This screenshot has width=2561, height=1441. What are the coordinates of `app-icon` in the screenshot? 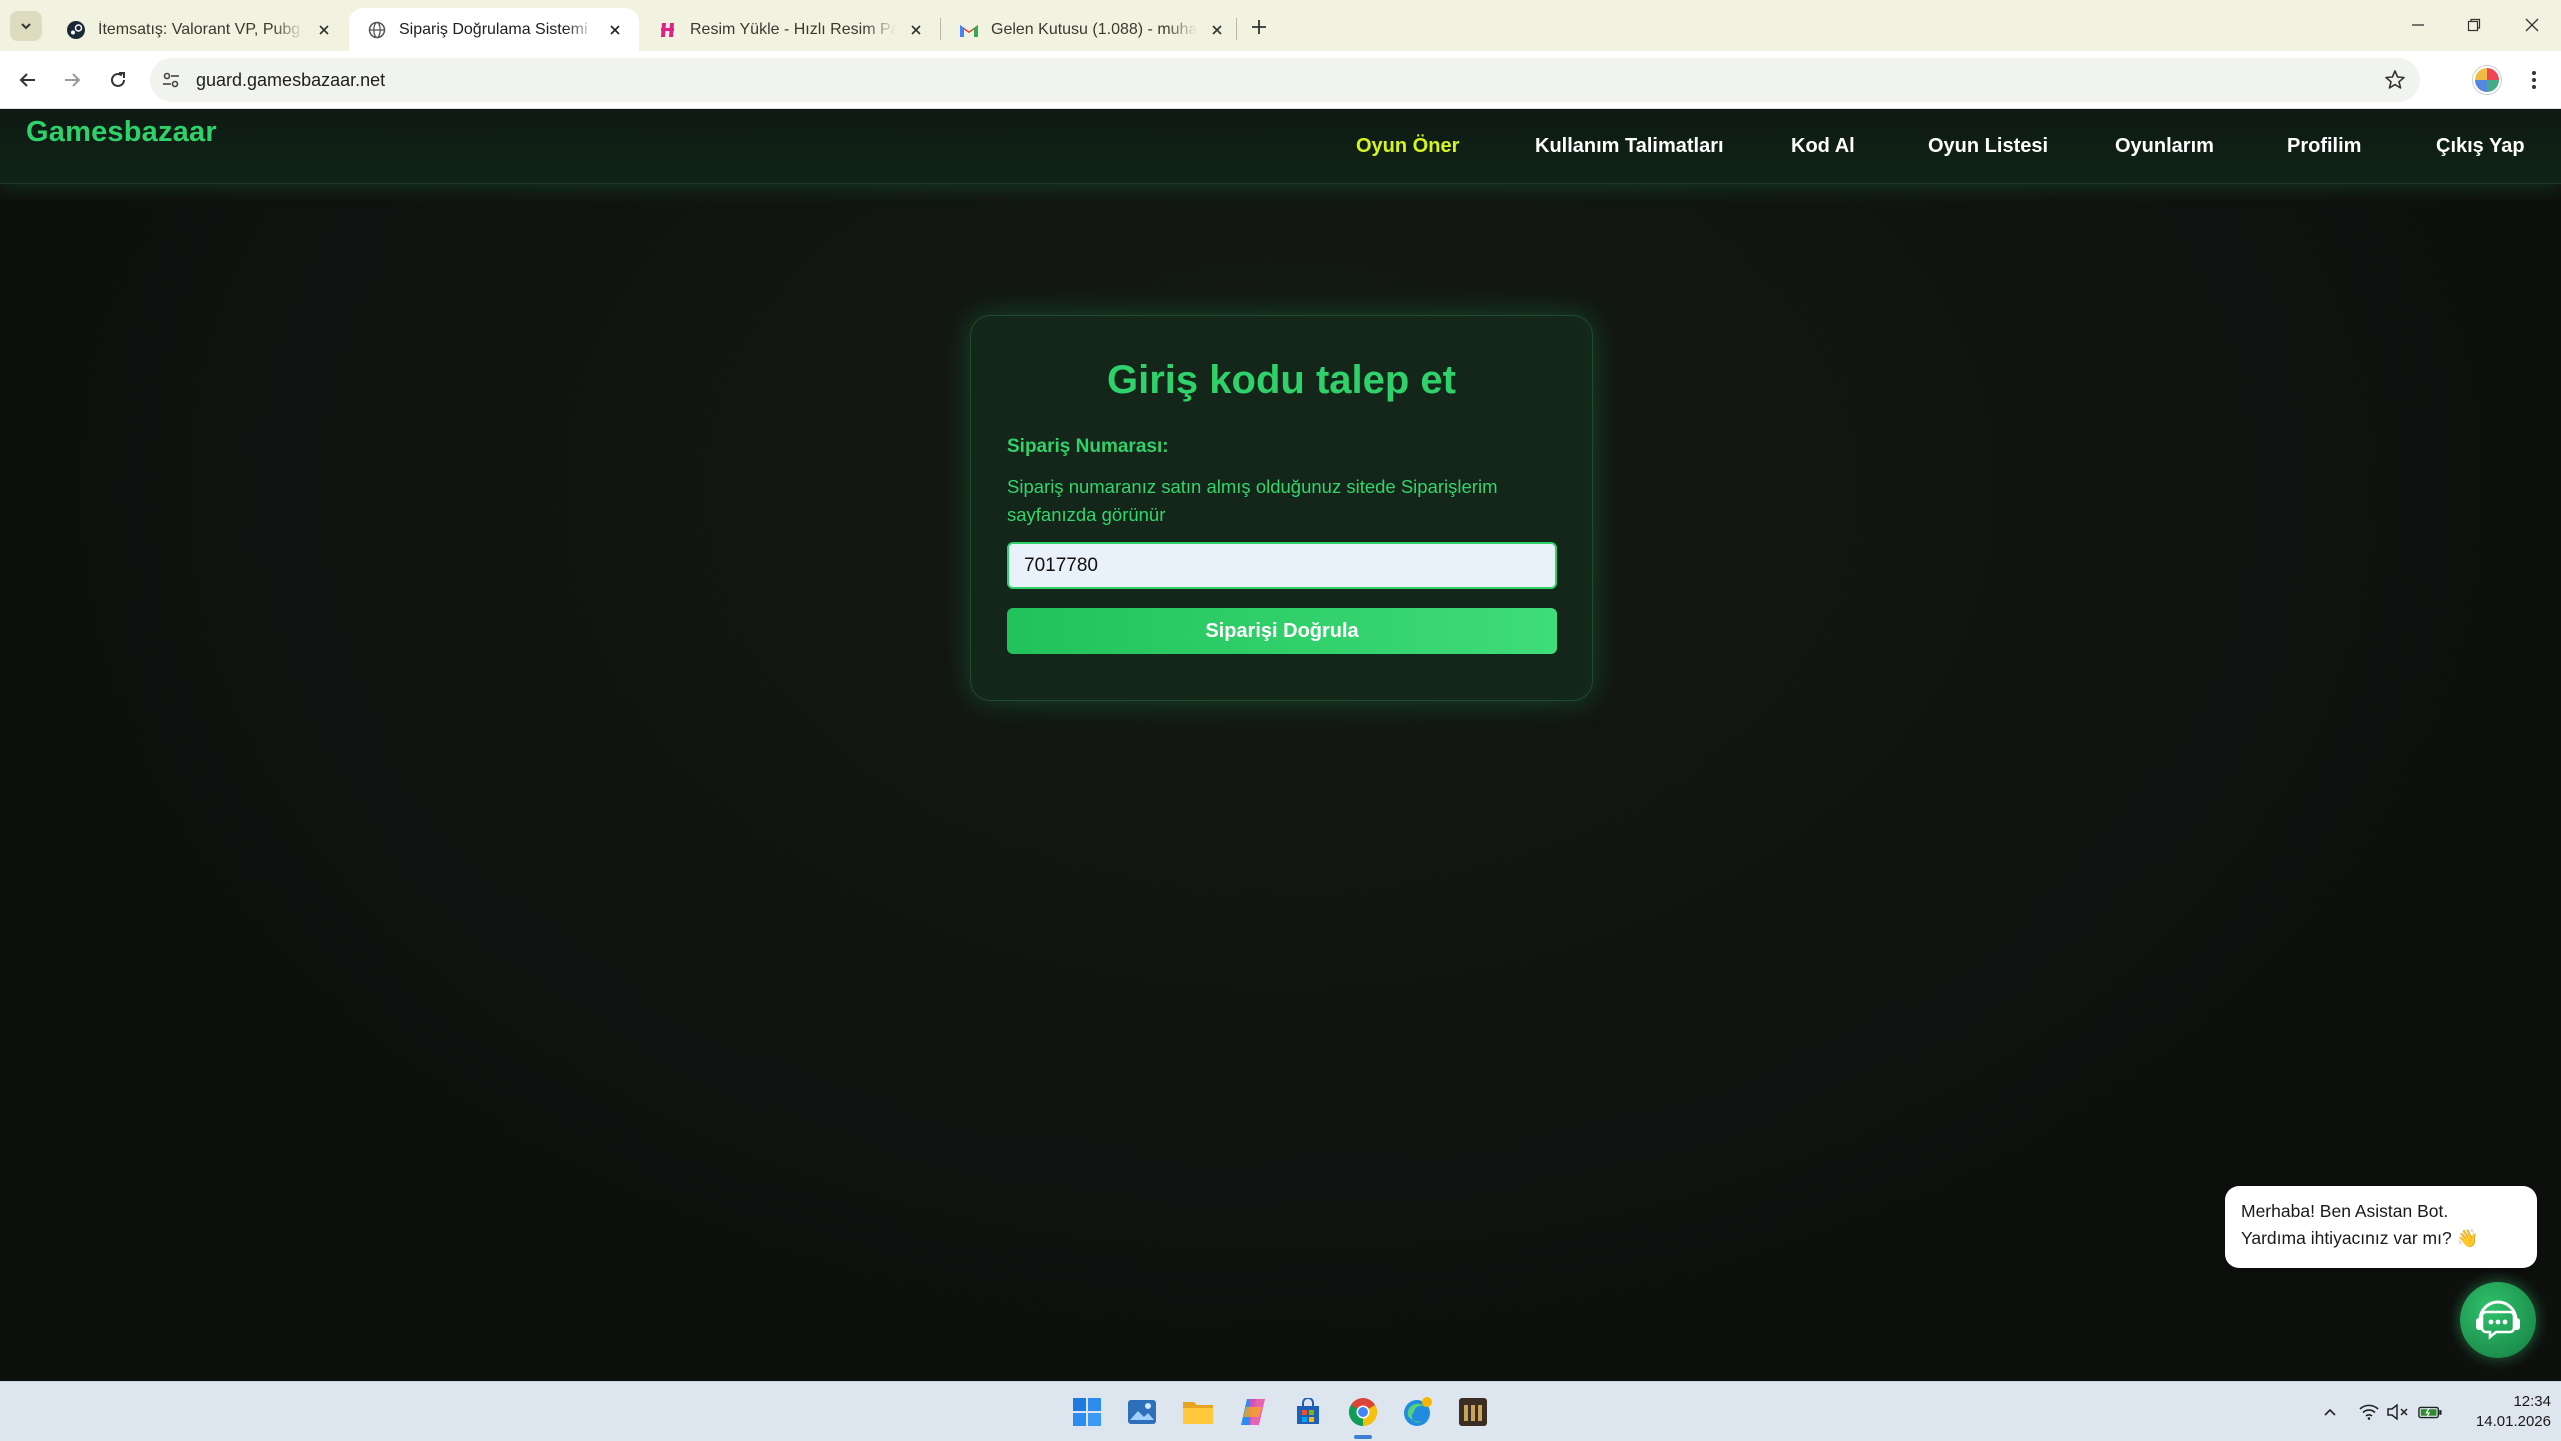 It's located at (1473, 1412).